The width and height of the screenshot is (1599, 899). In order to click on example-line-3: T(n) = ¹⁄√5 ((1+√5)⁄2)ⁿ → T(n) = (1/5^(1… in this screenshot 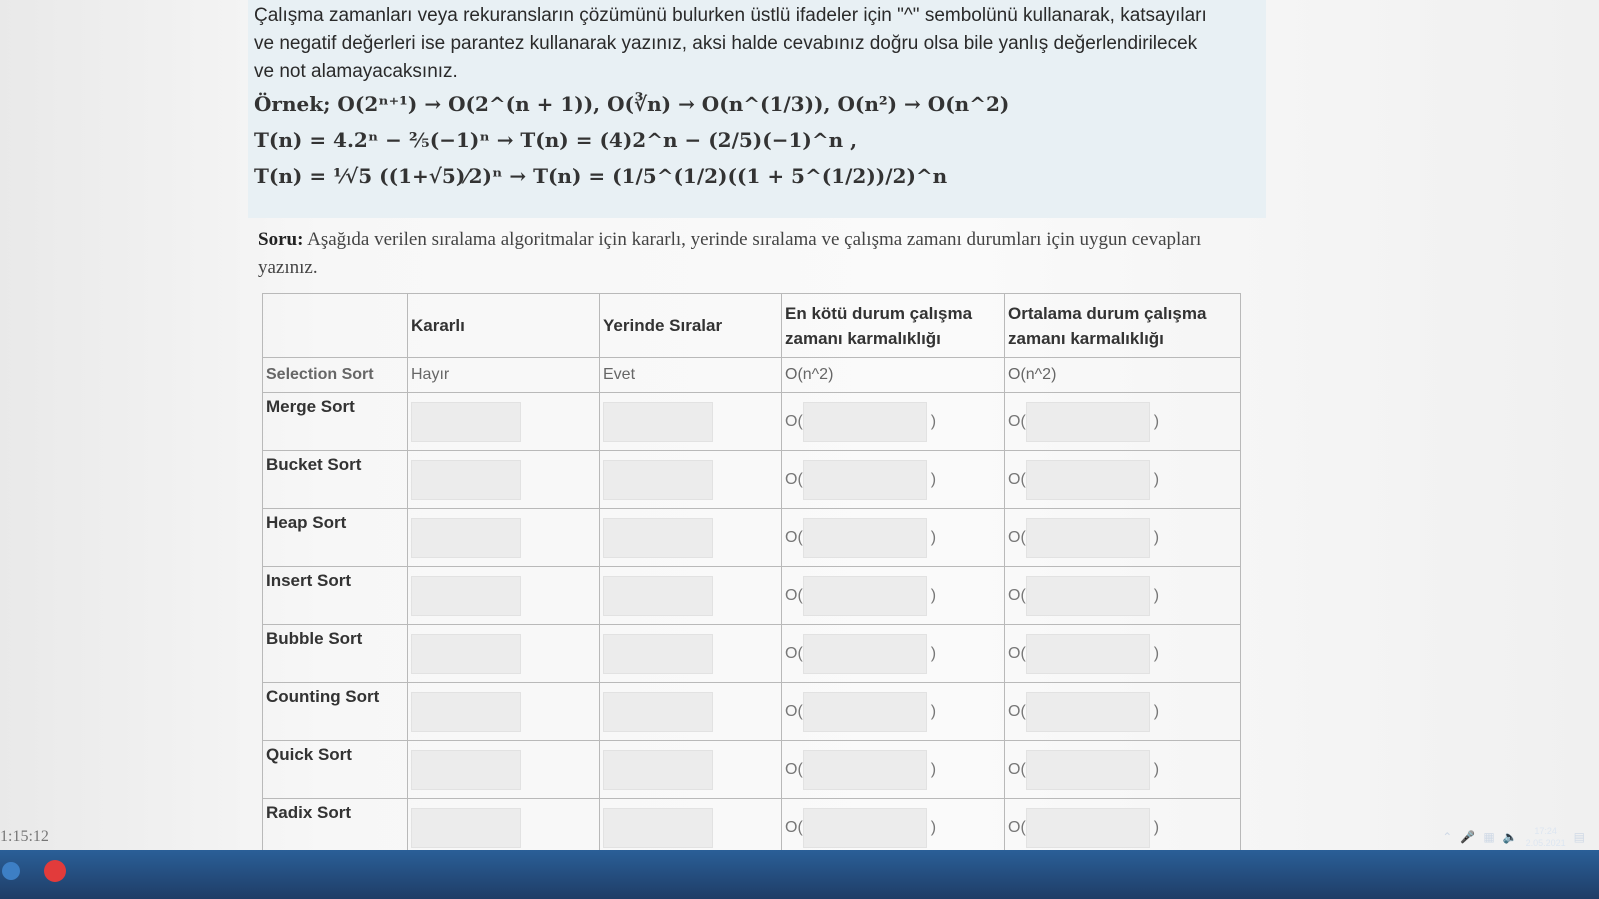, I will do `click(601, 176)`.